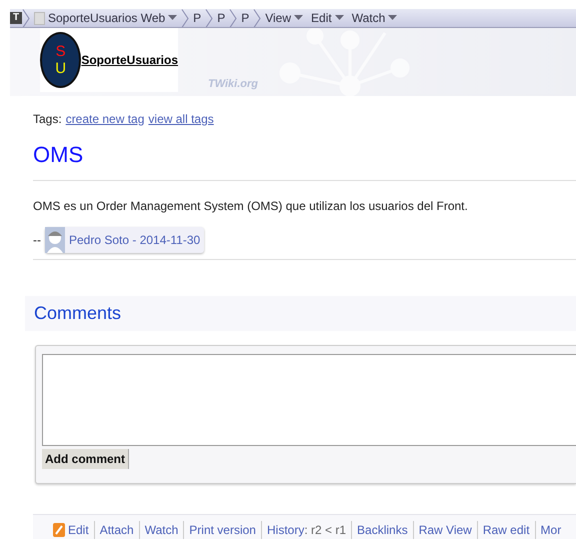  I want to click on menu-button: Watch, so click(375, 18).